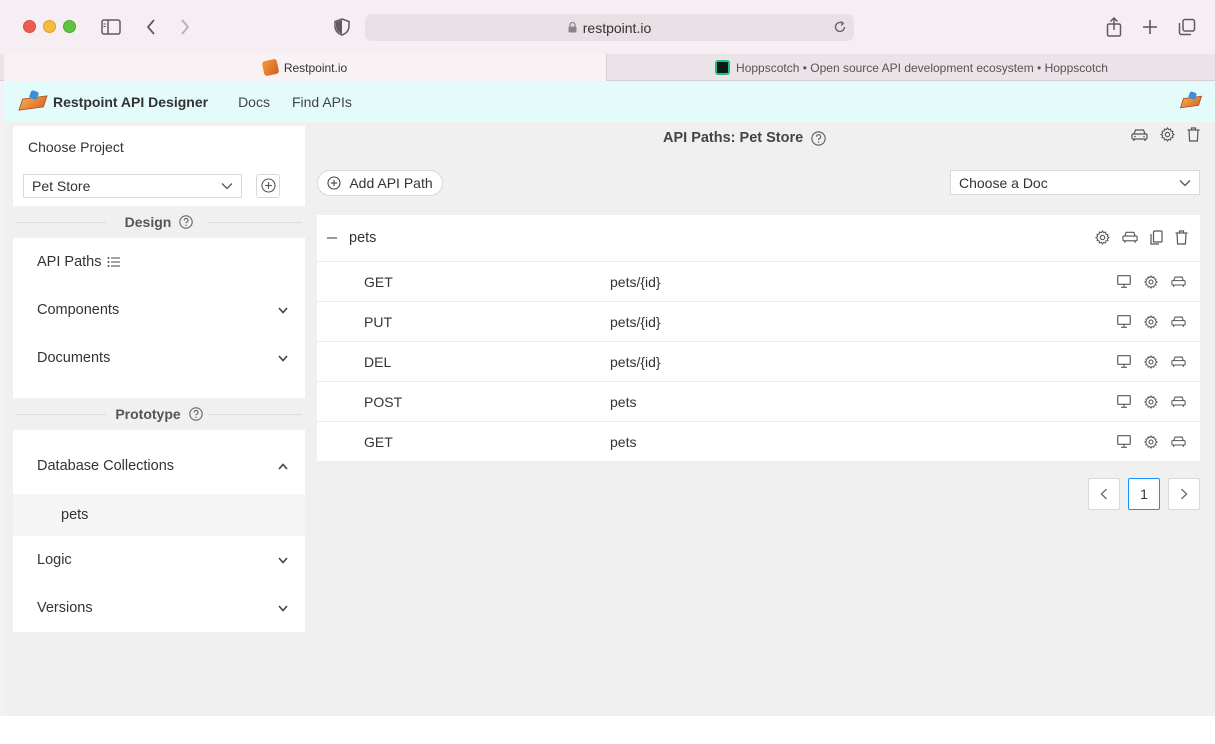  I want to click on table-row: DEL pets/{id}, so click(758, 362).